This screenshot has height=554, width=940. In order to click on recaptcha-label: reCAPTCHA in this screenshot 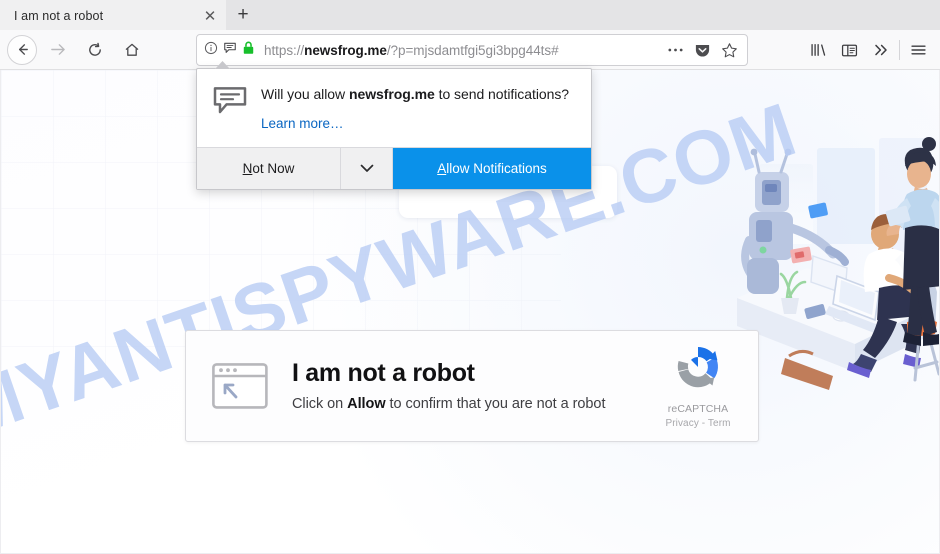, I will do `click(698, 409)`.